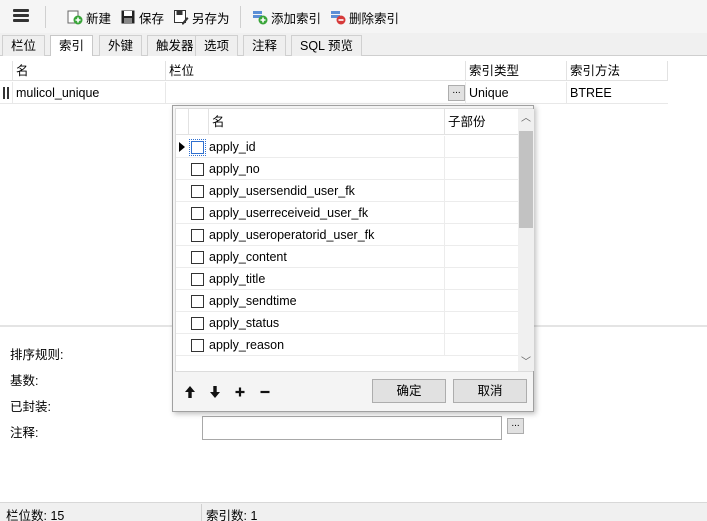  I want to click on column-header-fields: 栏位, so click(315, 71).